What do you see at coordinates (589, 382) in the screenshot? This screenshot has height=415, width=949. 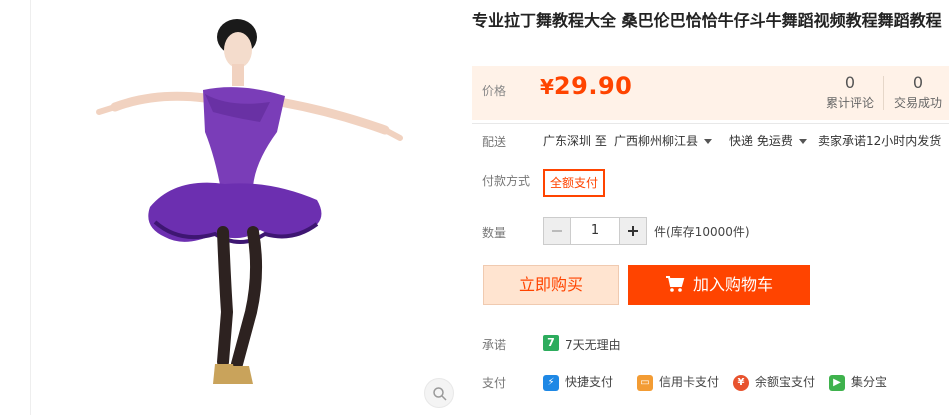 I see `payment-quick-label: 快捷支付` at bounding box center [589, 382].